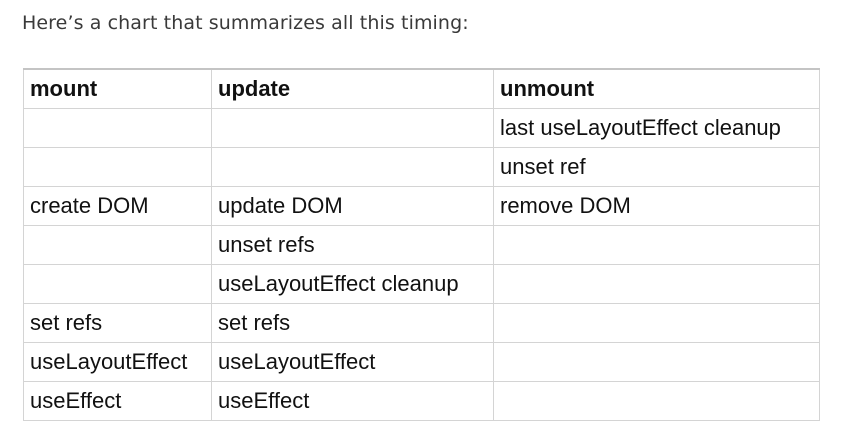  I want to click on header-mount: mount, so click(117, 88).